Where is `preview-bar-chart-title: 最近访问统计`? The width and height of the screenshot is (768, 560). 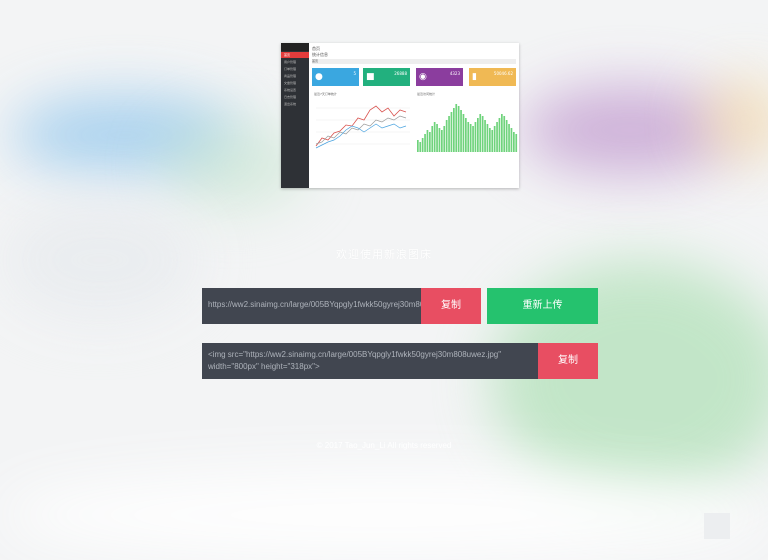 preview-bar-chart-title: 最近访问统计 is located at coordinates (426, 94).